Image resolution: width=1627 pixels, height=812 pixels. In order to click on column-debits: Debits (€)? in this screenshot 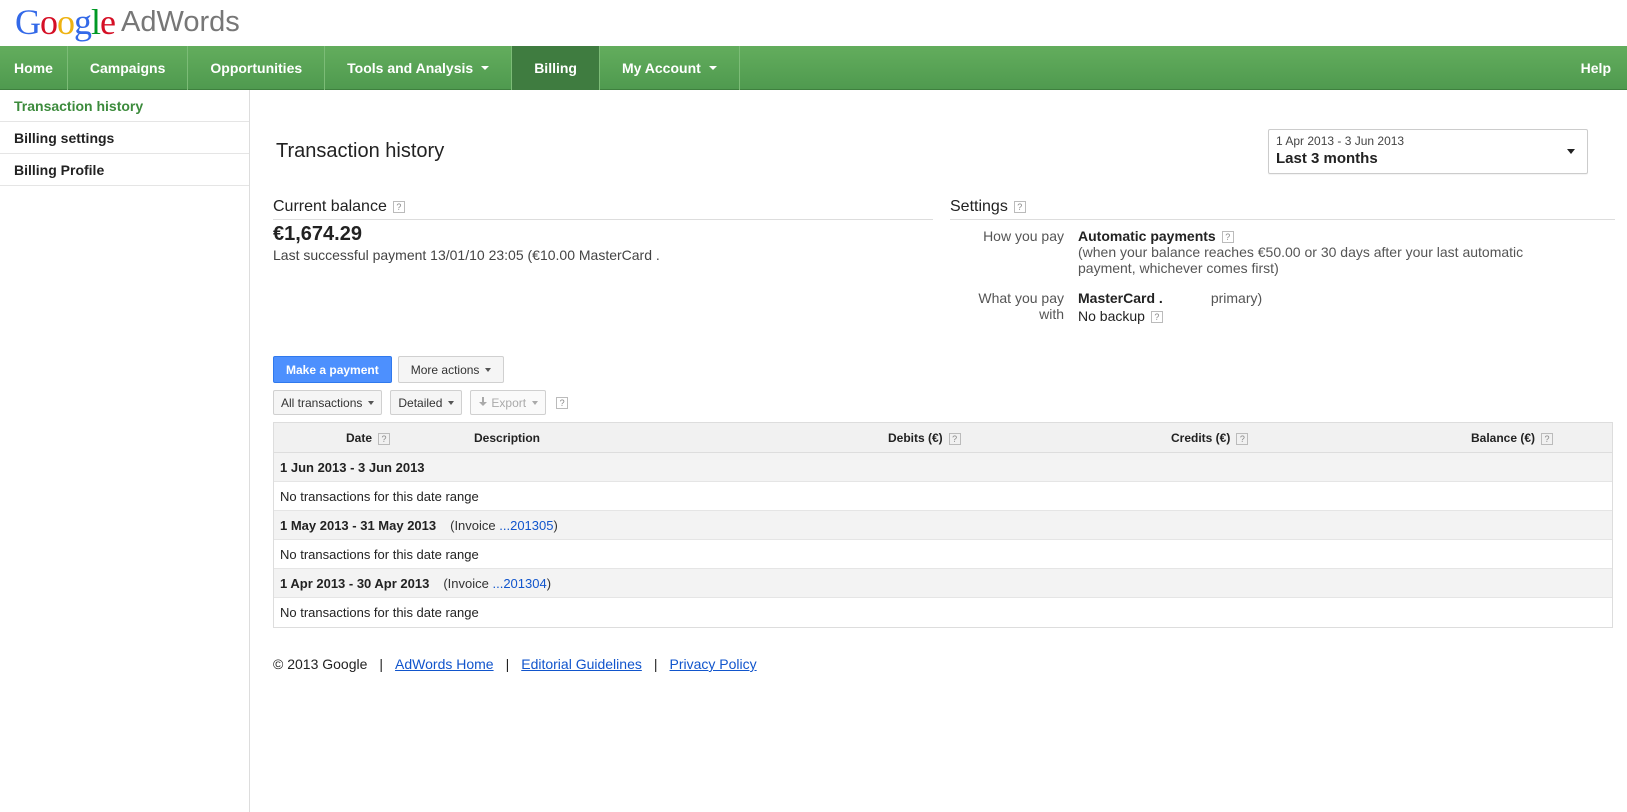, I will do `click(924, 438)`.